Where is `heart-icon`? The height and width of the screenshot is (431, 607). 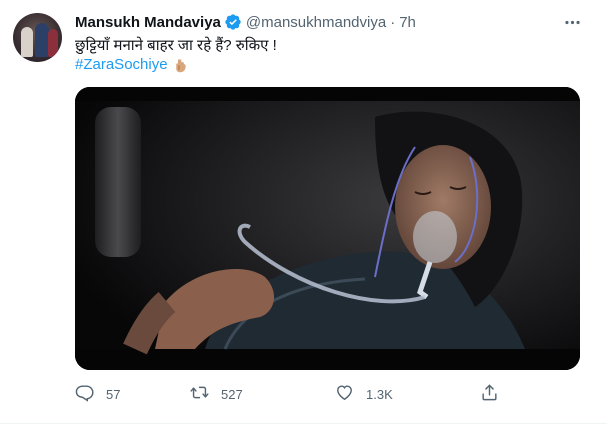 heart-icon is located at coordinates (344, 394).